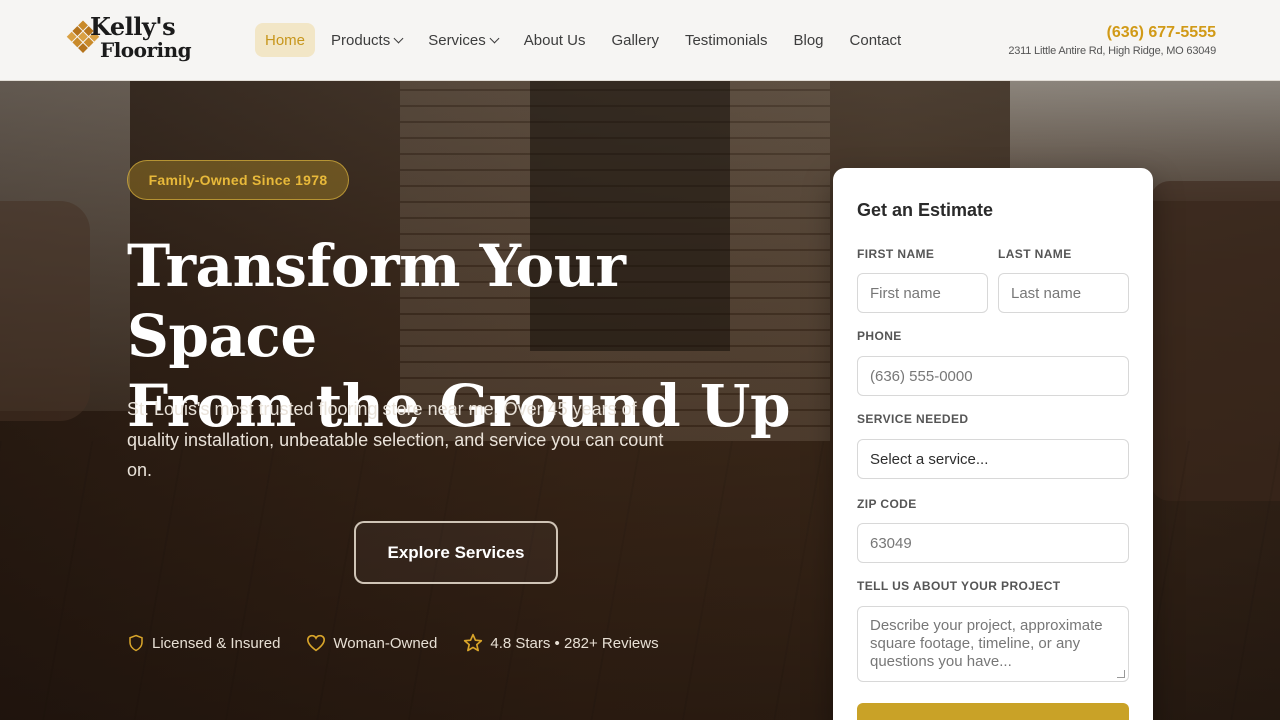 The image size is (1280, 720). I want to click on nav-item-home: Home, so click(285, 40).